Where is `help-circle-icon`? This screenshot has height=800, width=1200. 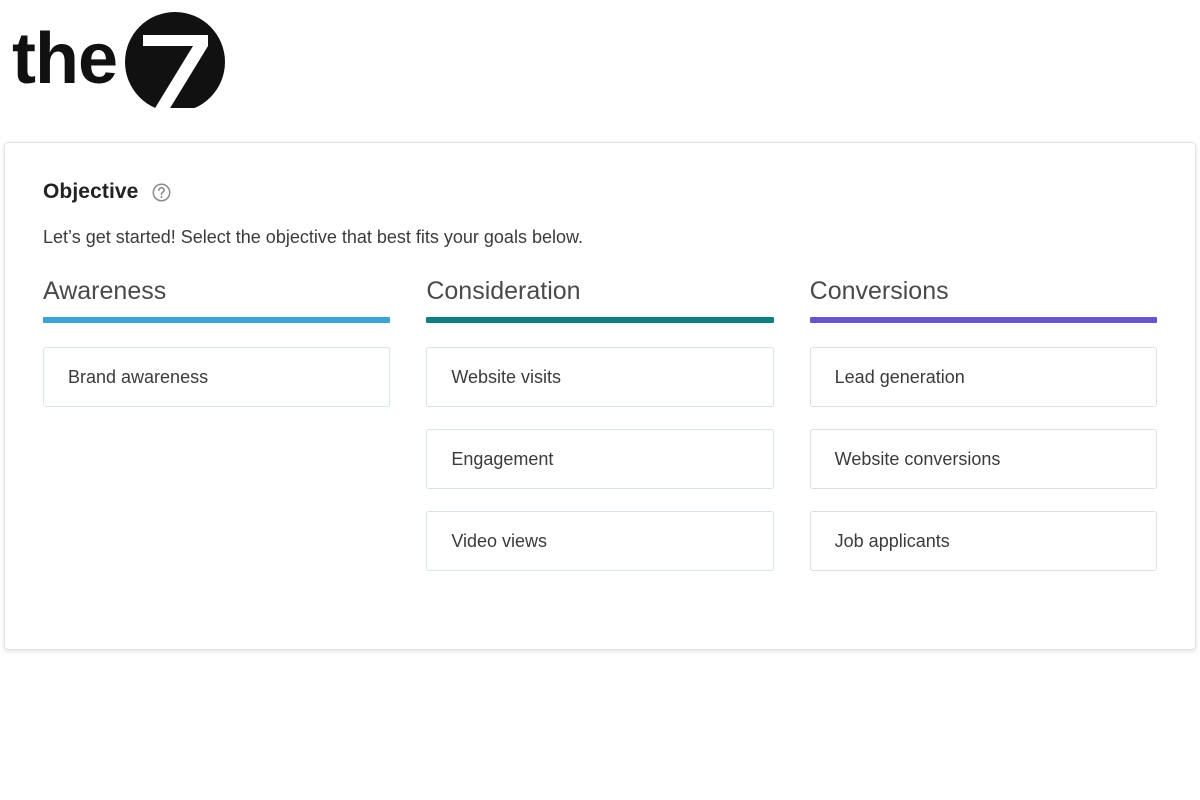 help-circle-icon is located at coordinates (161, 192).